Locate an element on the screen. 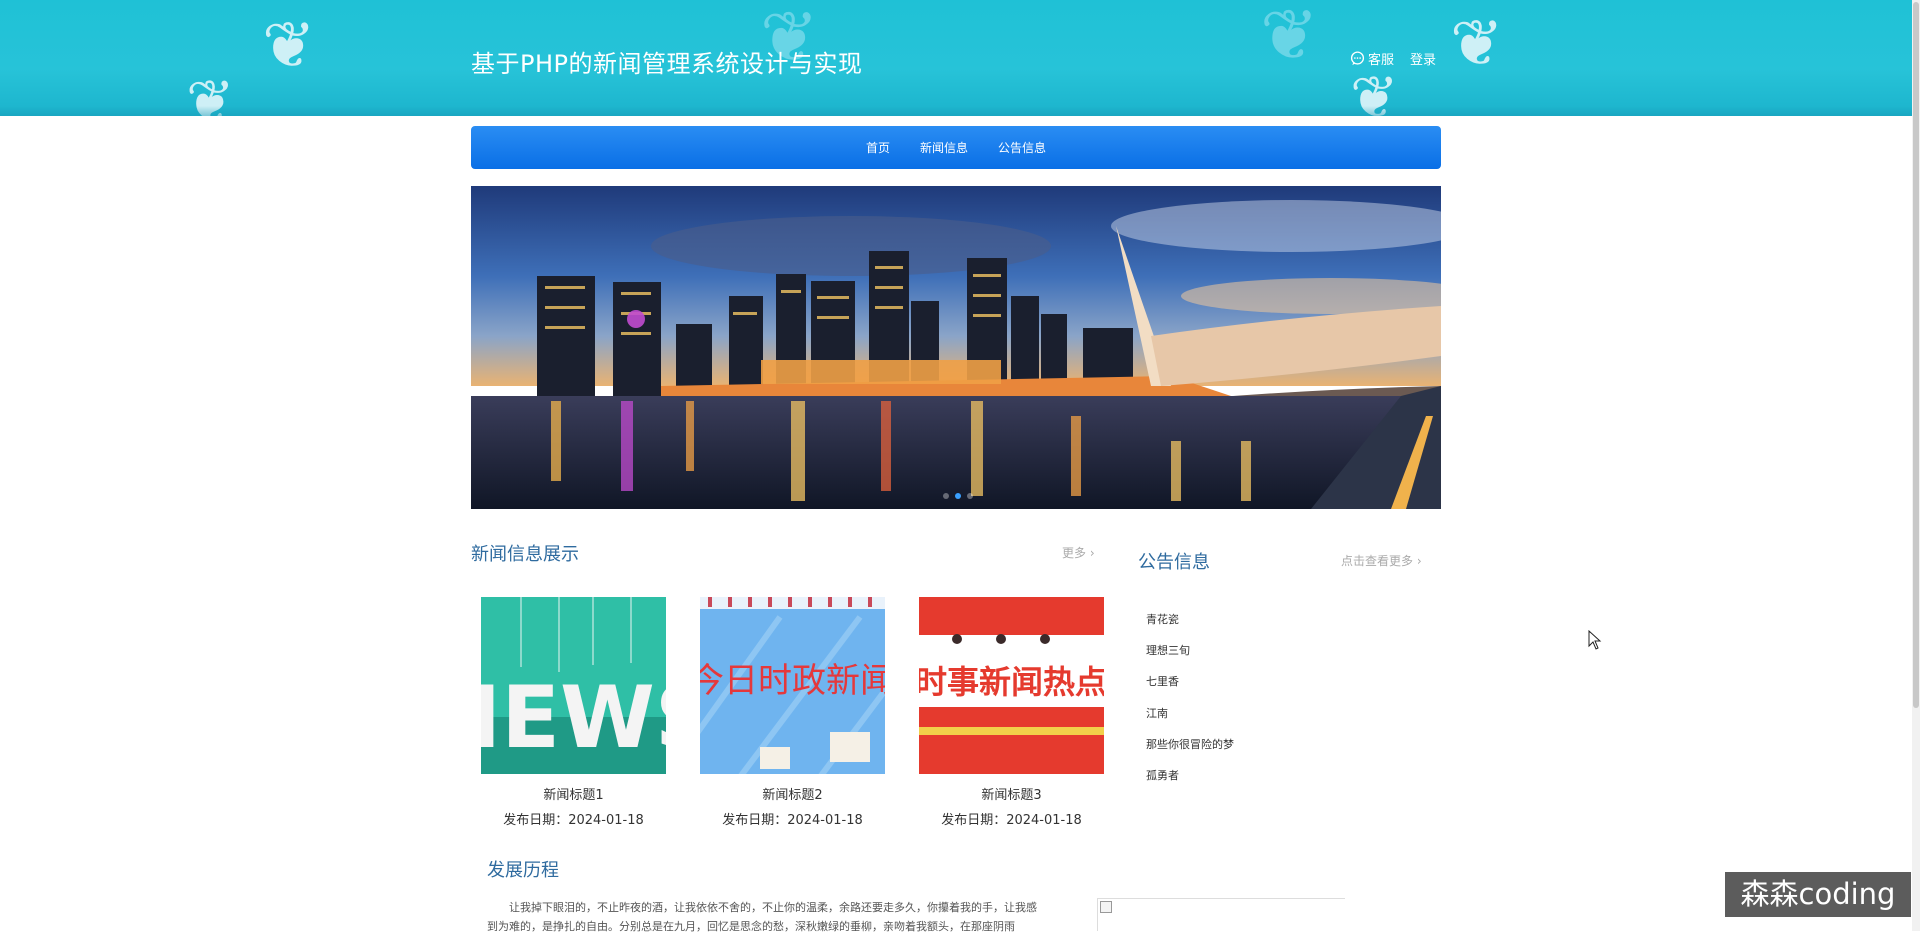 The height and width of the screenshot is (936, 1920). news-thumbnail: NEWS is located at coordinates (573, 685).